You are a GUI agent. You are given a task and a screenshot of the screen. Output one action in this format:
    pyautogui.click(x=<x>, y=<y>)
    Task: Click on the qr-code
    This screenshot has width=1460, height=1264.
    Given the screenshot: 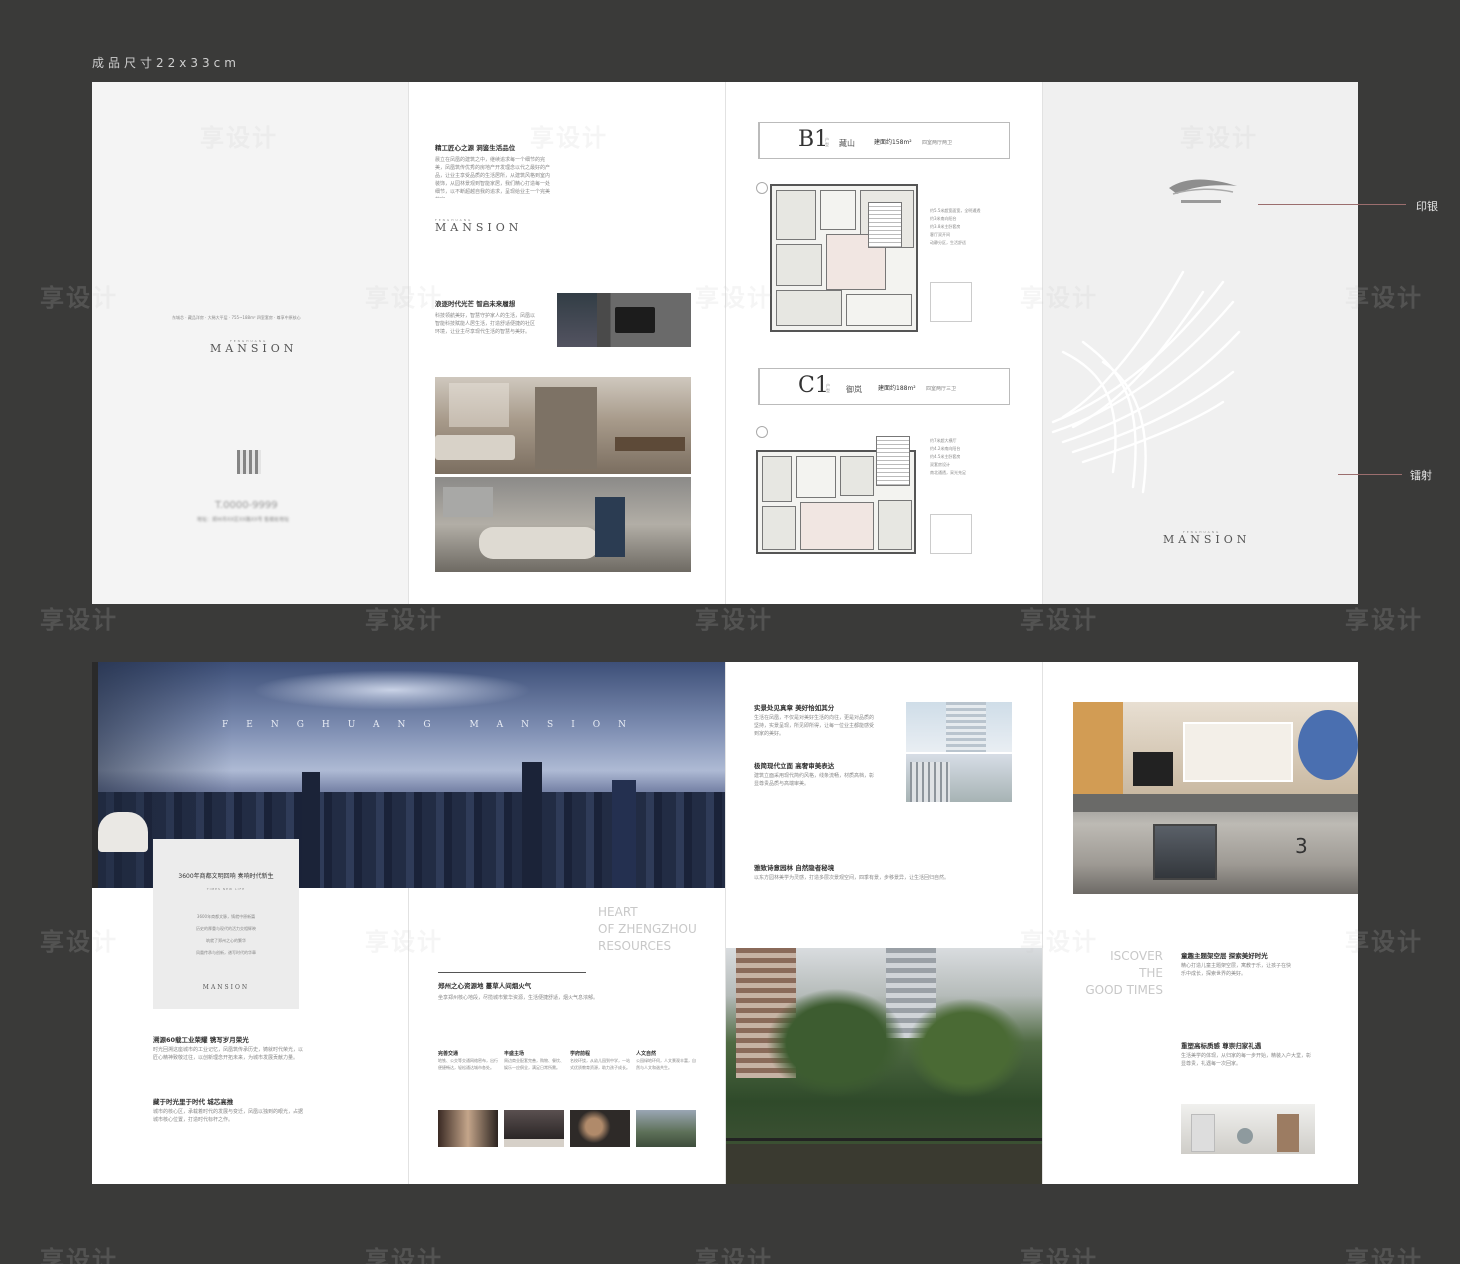 What is the action you would take?
    pyautogui.click(x=249, y=462)
    